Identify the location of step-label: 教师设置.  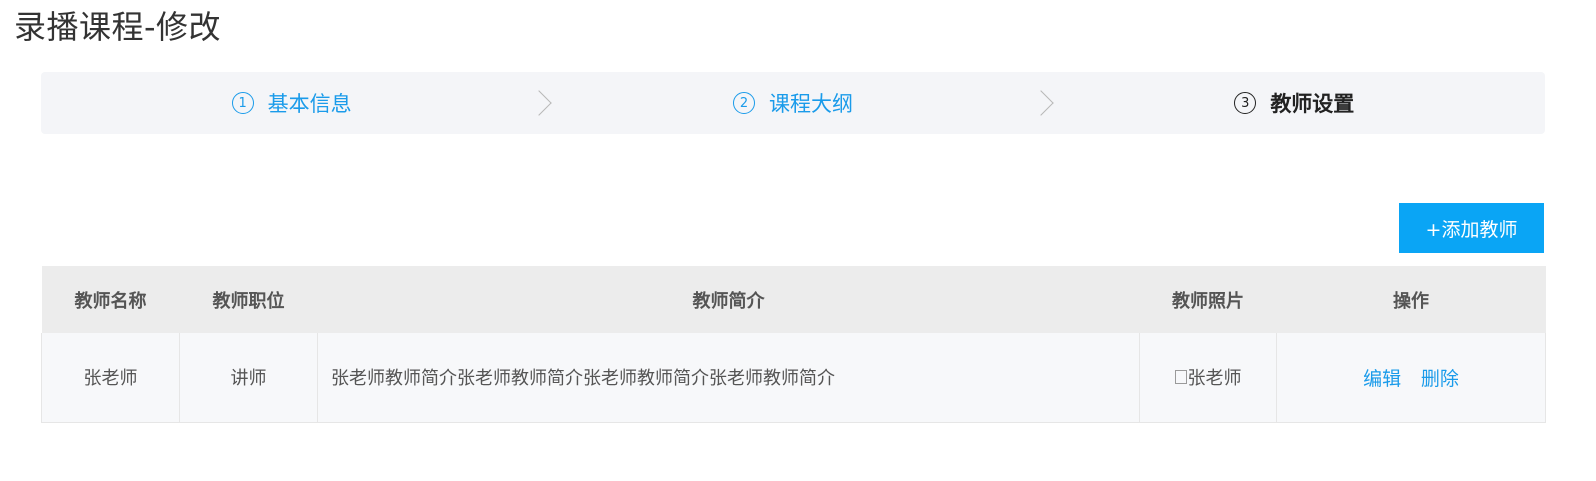
(1312, 104).